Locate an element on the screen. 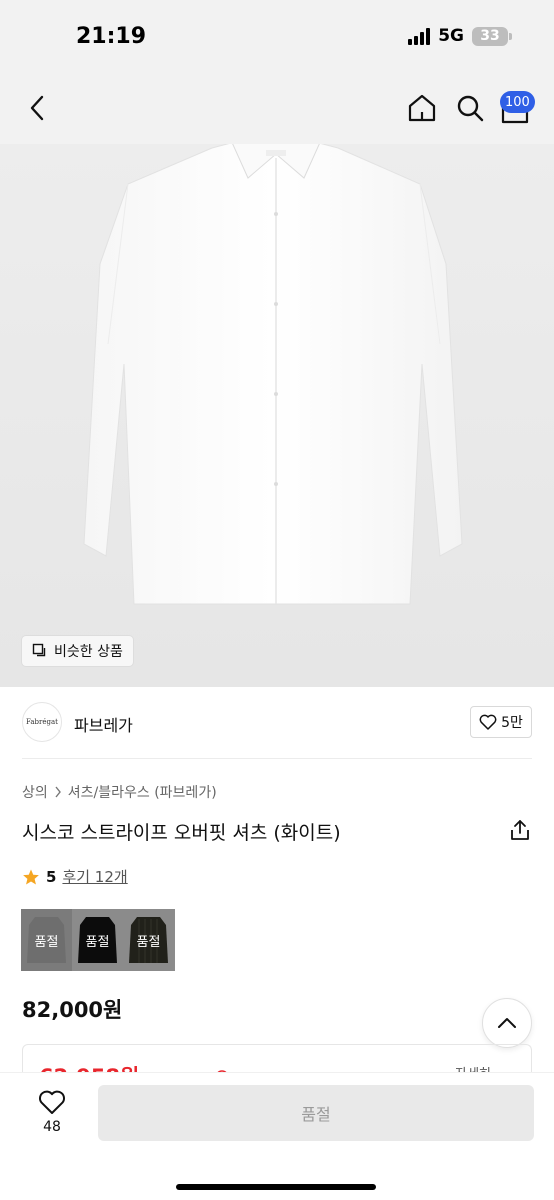  chevron-up-icon is located at coordinates (507, 1023).